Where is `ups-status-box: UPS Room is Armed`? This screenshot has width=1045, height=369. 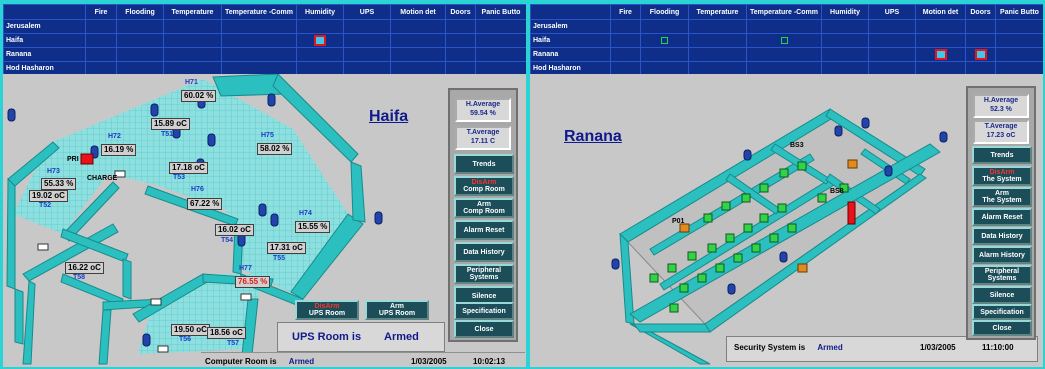 ups-status-box: UPS Room is Armed is located at coordinates (361, 337).